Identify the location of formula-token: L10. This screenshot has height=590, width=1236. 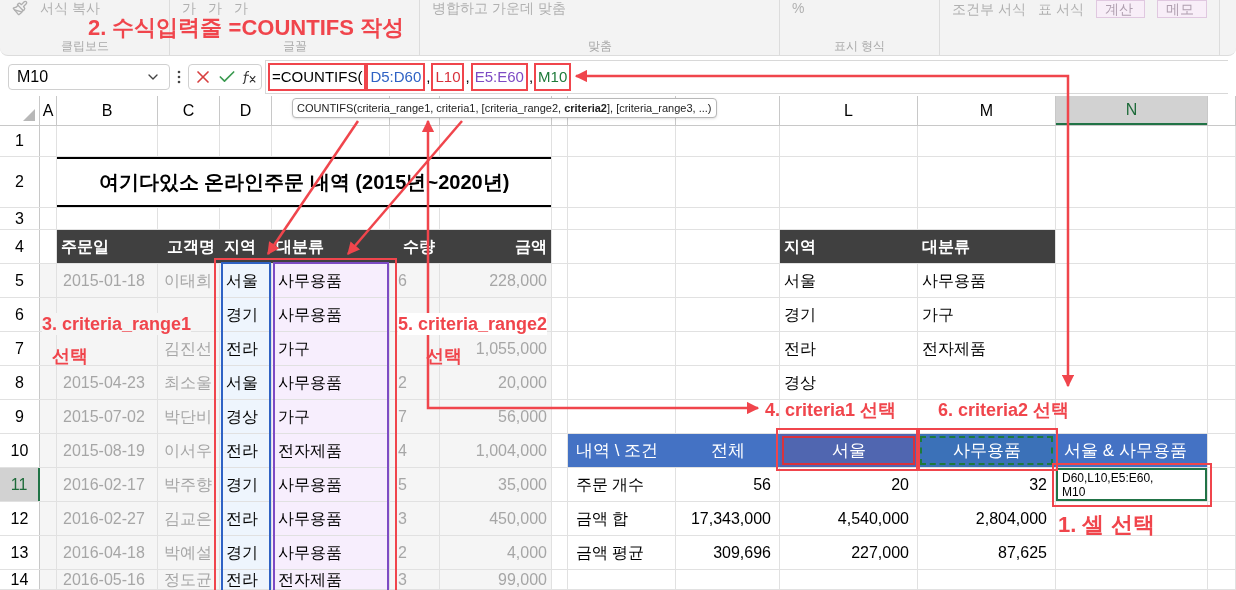
(448, 77).